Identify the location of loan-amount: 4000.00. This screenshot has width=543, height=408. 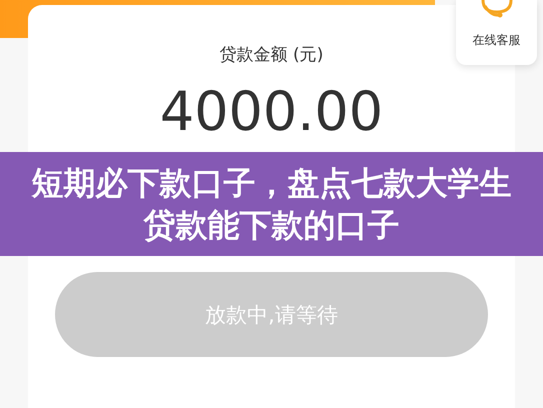
(272, 112).